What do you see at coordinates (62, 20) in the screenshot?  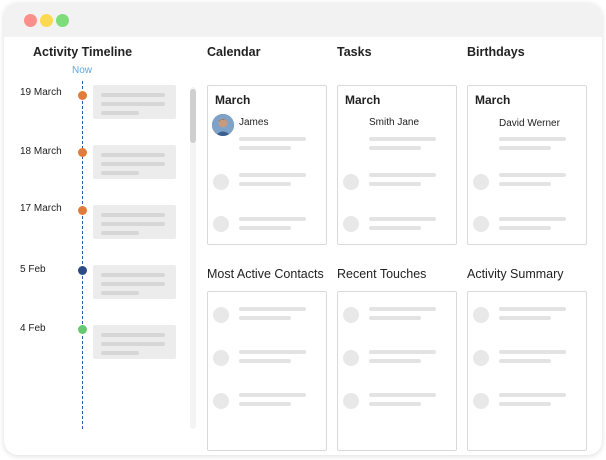 I see `maximize-window-button` at bounding box center [62, 20].